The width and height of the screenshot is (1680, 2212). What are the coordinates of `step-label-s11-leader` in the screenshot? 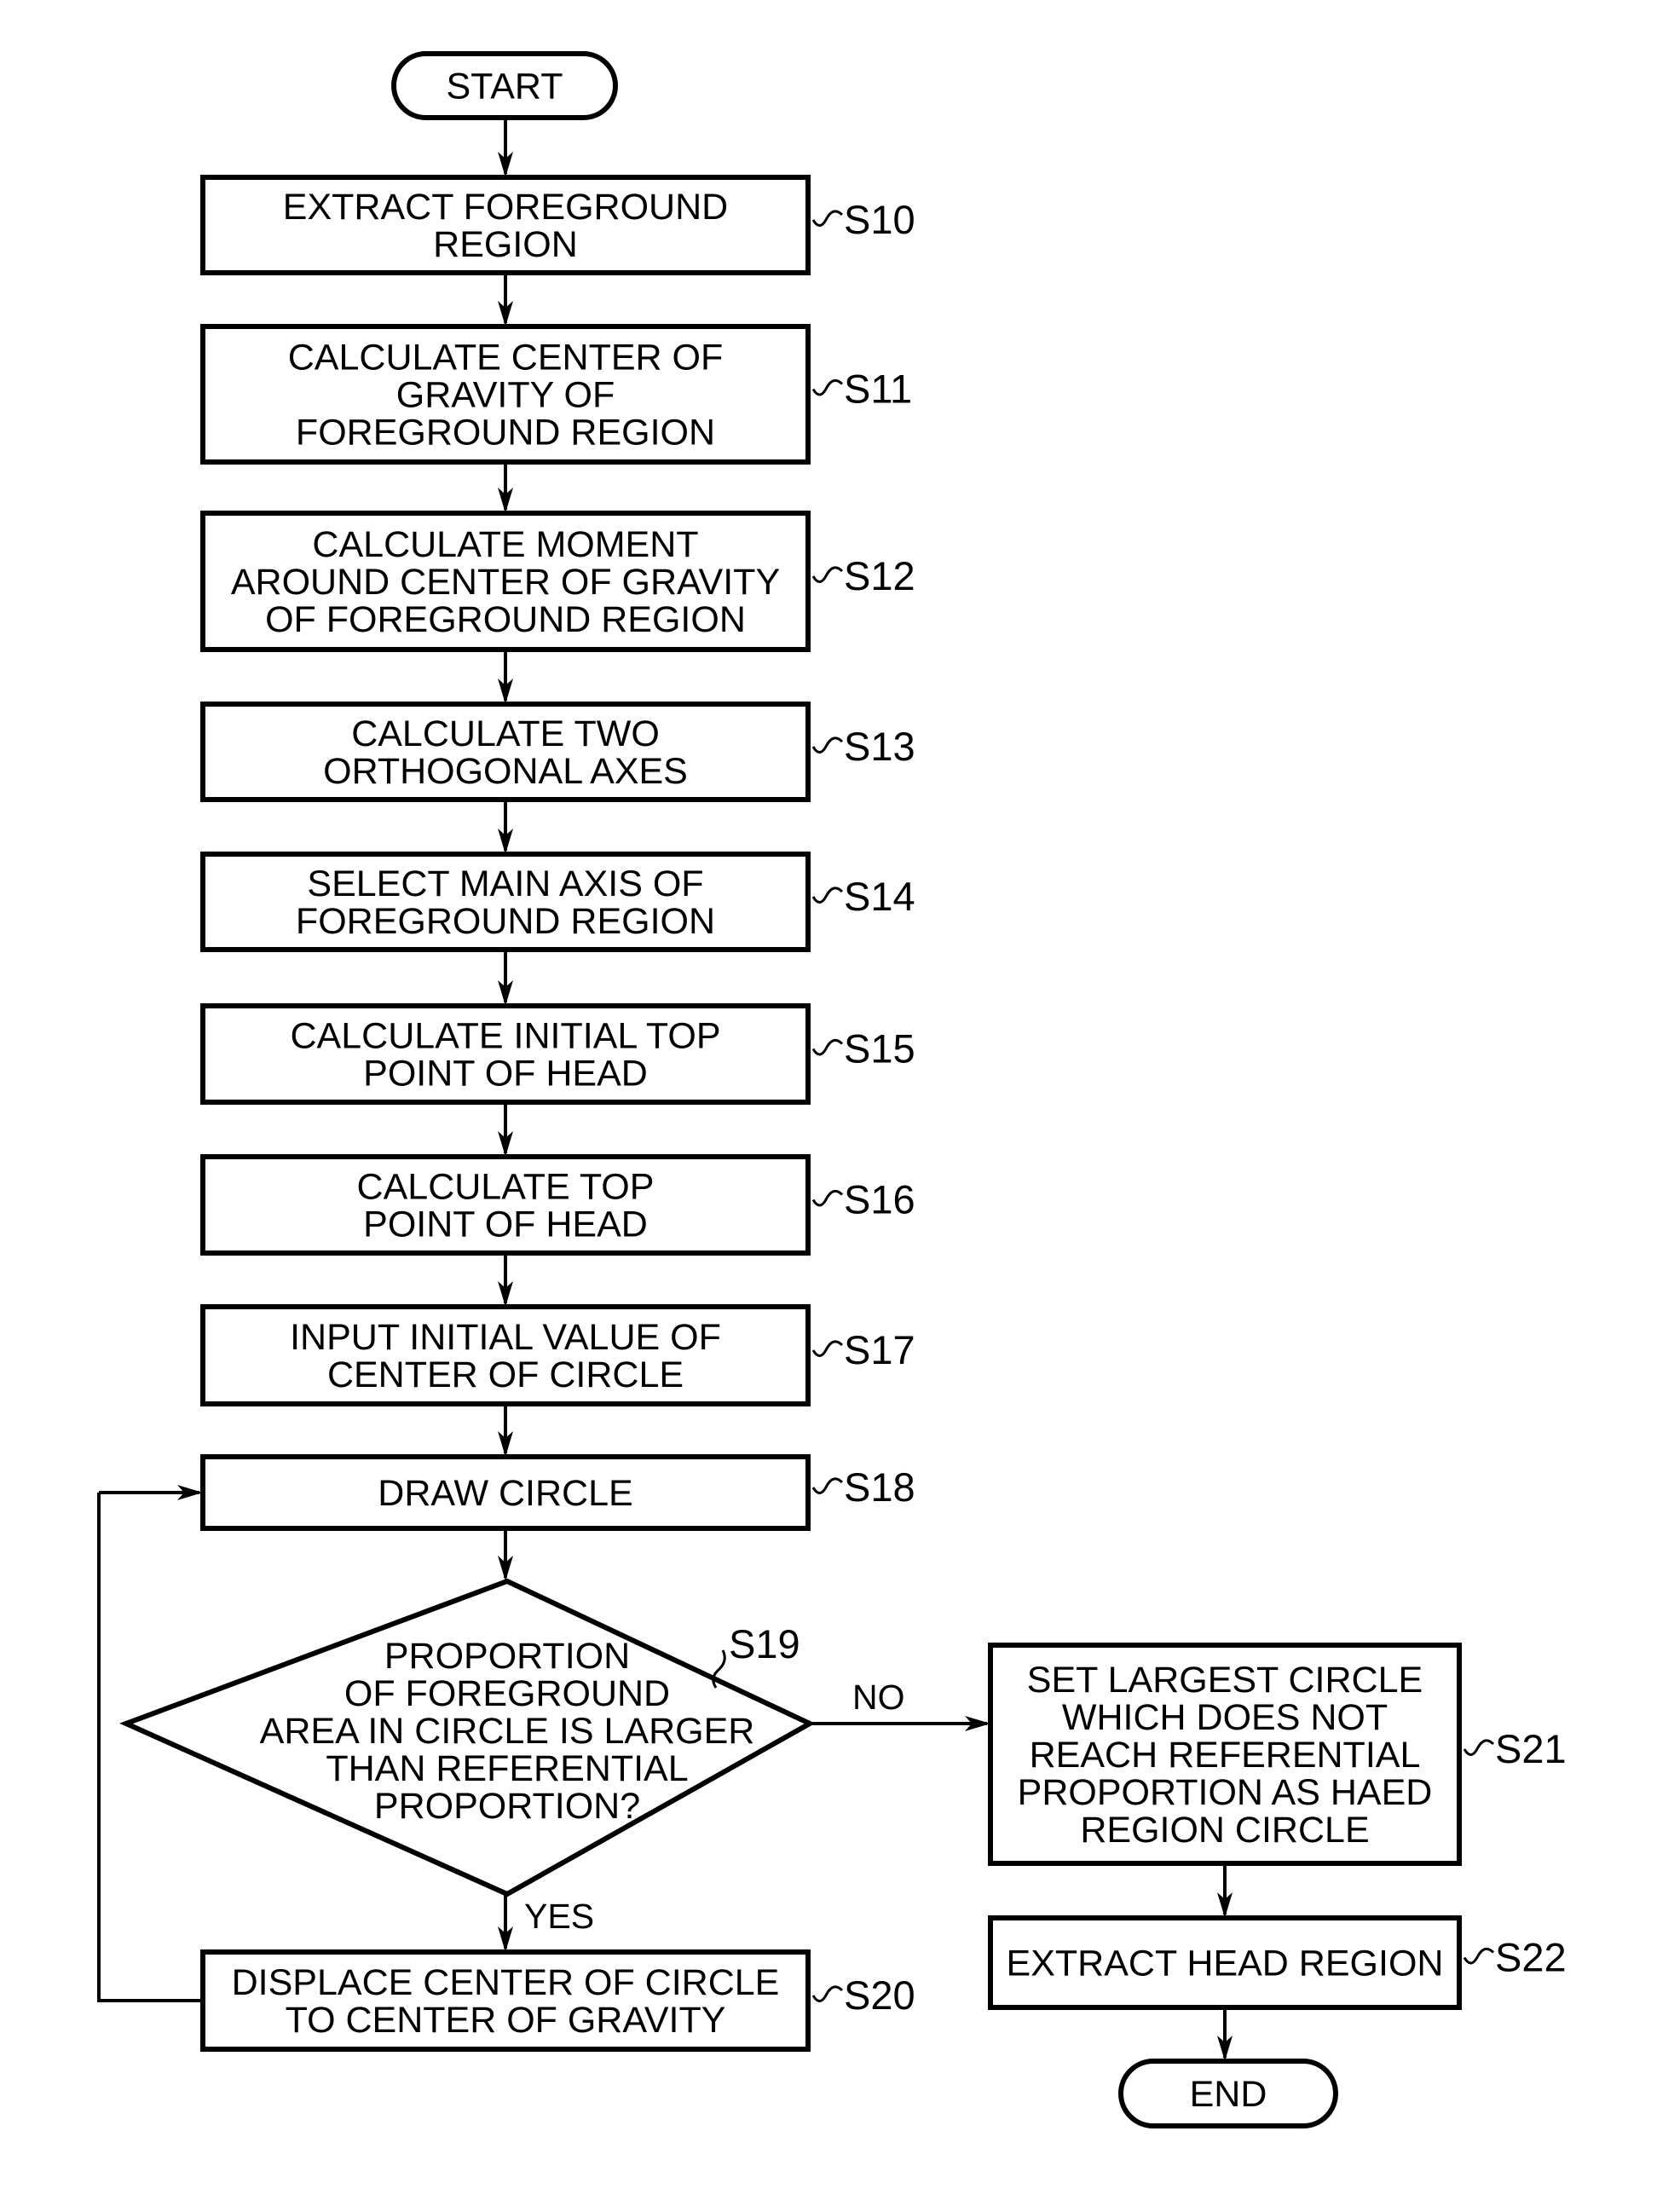 It's located at (827, 387).